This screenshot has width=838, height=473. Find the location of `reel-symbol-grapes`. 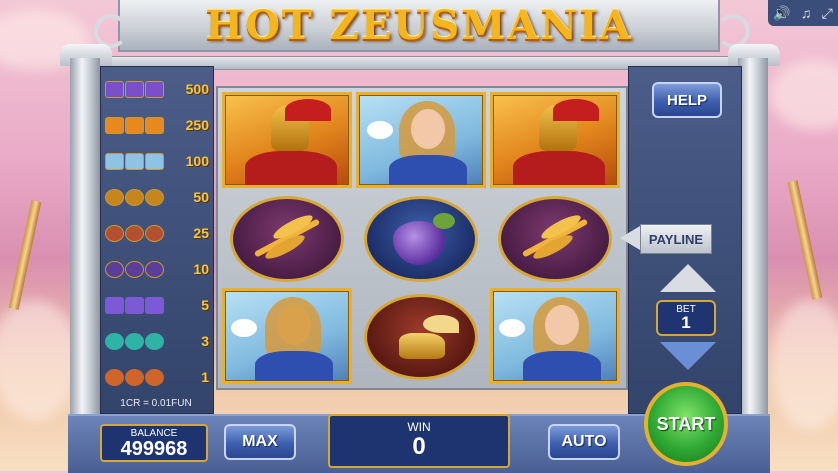

reel-symbol-grapes is located at coordinates (421, 238).